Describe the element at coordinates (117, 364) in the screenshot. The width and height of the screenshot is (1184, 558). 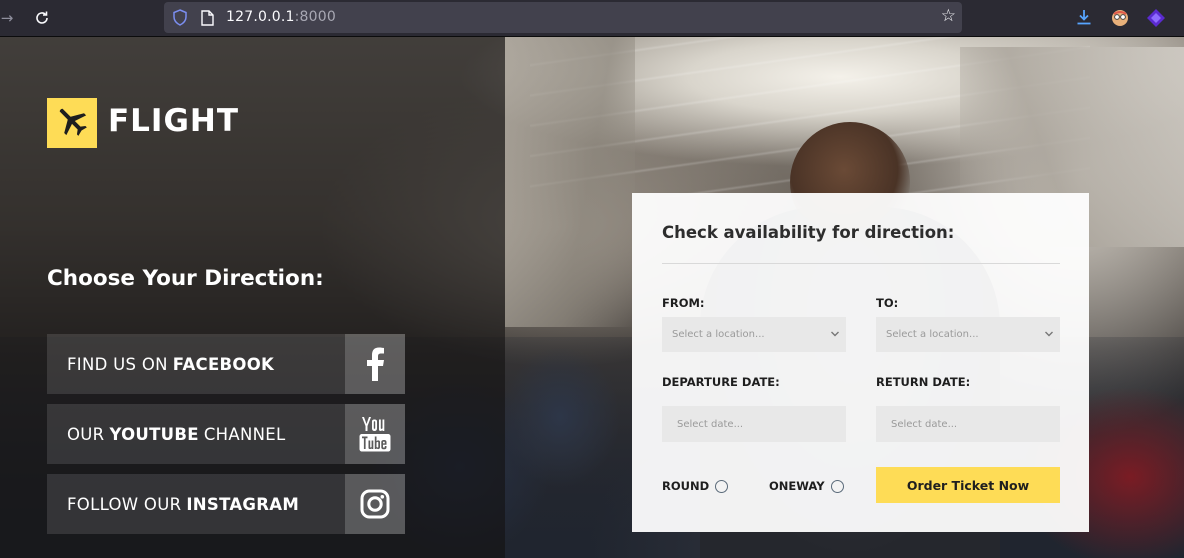
I see `social-label-text: FIND US ON` at that location.